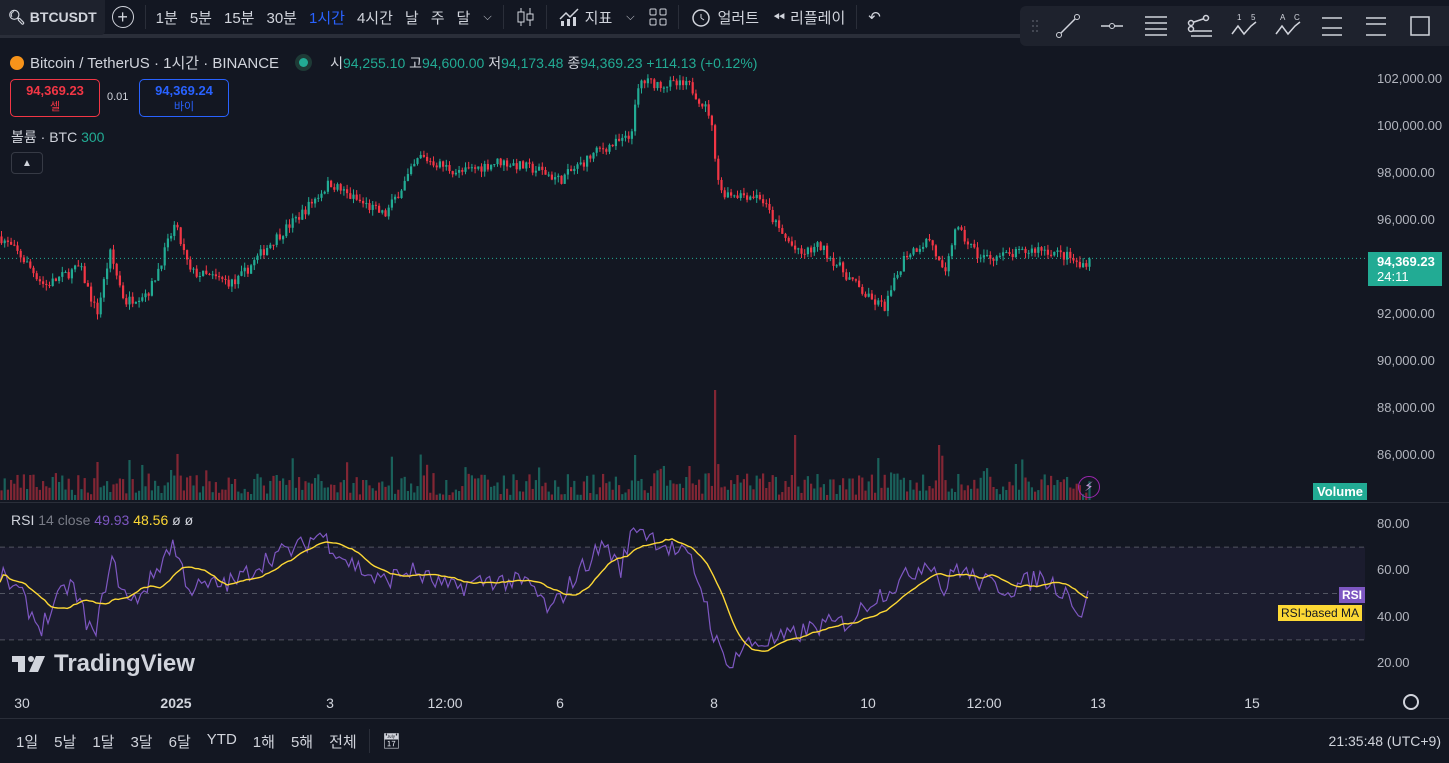 The height and width of the screenshot is (763, 1449). I want to click on volume-tag: Volume, so click(1340, 491).